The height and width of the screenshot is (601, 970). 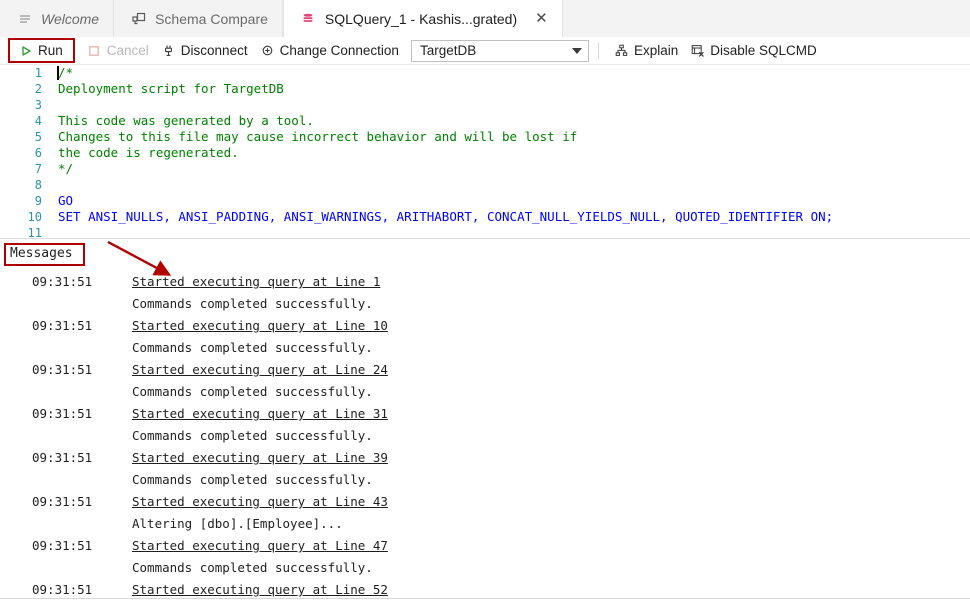 I want to click on line-number: 1, so click(x=38, y=73).